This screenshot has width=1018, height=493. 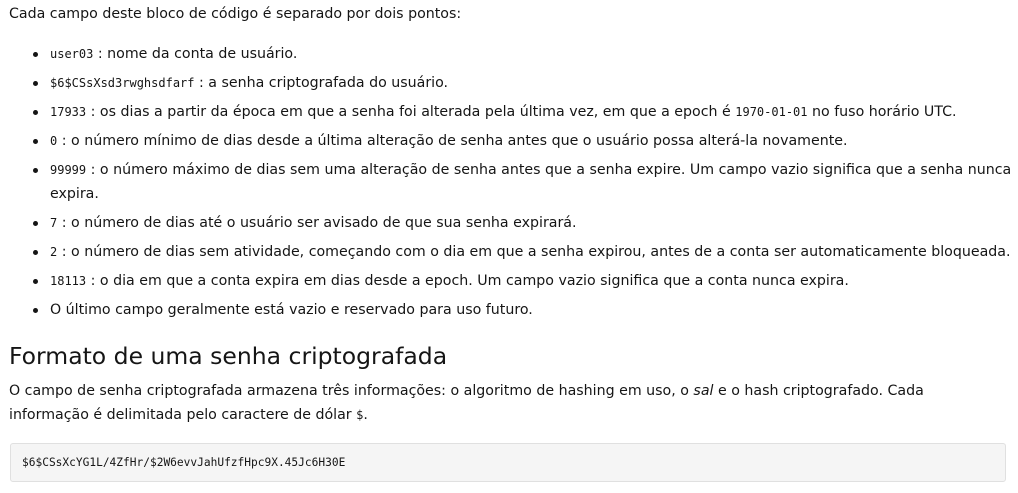 I want to click on paragraph-emphasis: sal, so click(x=703, y=391).